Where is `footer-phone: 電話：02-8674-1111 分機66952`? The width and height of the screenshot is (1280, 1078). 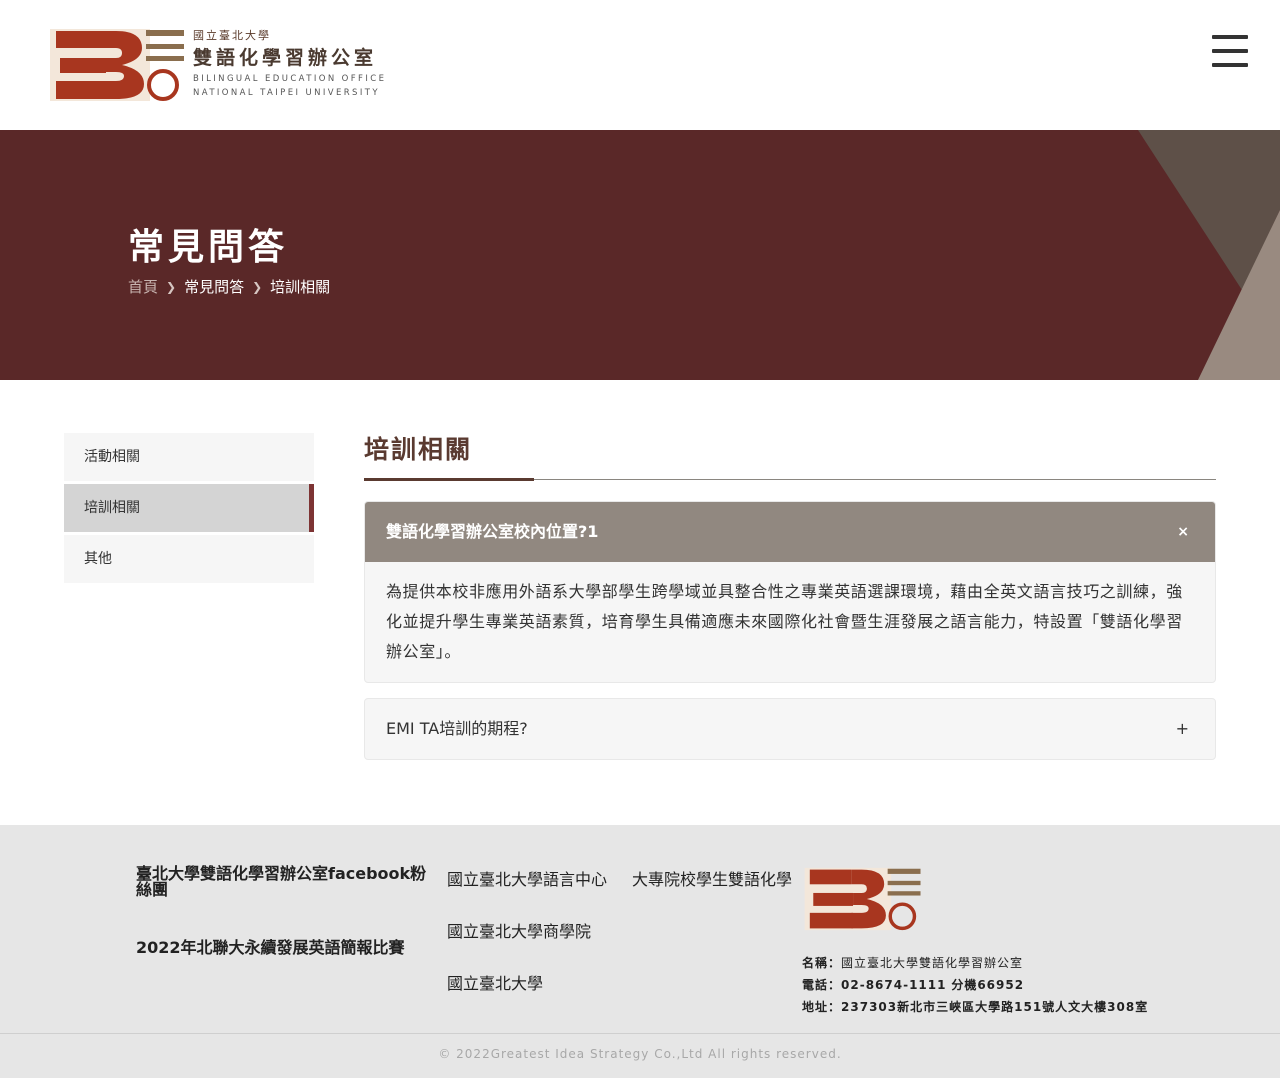 footer-phone: 電話：02-8674-1111 分機66952 is located at coordinates (913, 985).